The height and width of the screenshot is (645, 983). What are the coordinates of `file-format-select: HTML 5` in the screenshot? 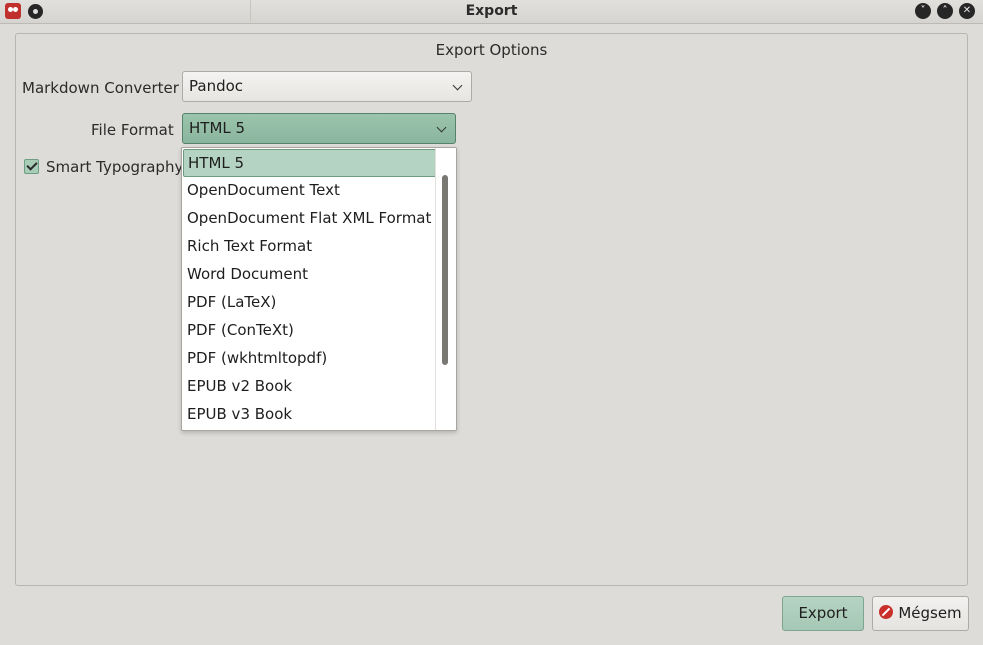 It's located at (319, 128).